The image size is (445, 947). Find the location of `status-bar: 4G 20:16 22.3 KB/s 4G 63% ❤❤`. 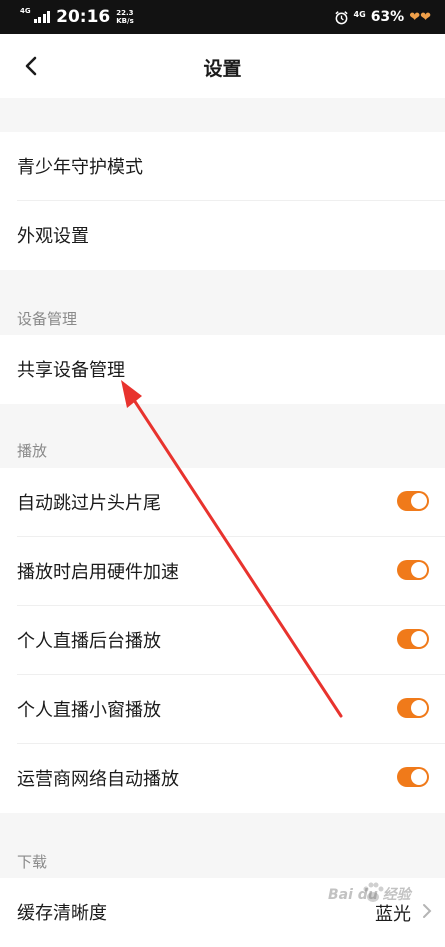

status-bar: 4G 20:16 22.3 KB/s 4G 63% ❤❤ is located at coordinates (222, 17).